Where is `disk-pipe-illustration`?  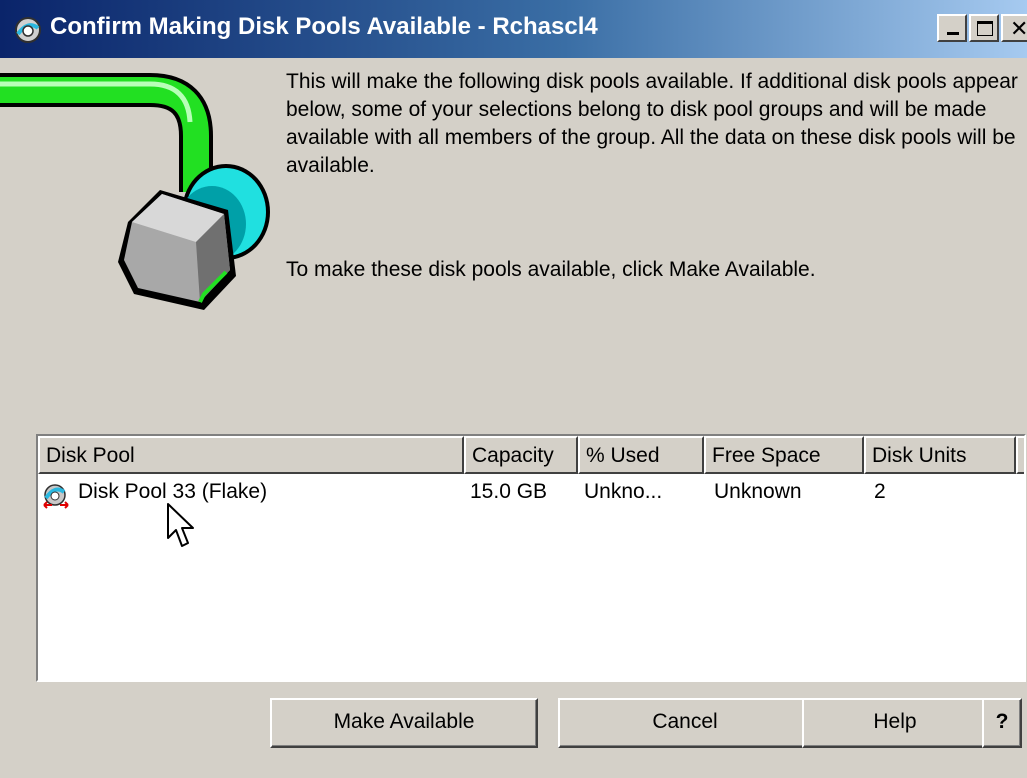
disk-pipe-illustration is located at coordinates (135, 191).